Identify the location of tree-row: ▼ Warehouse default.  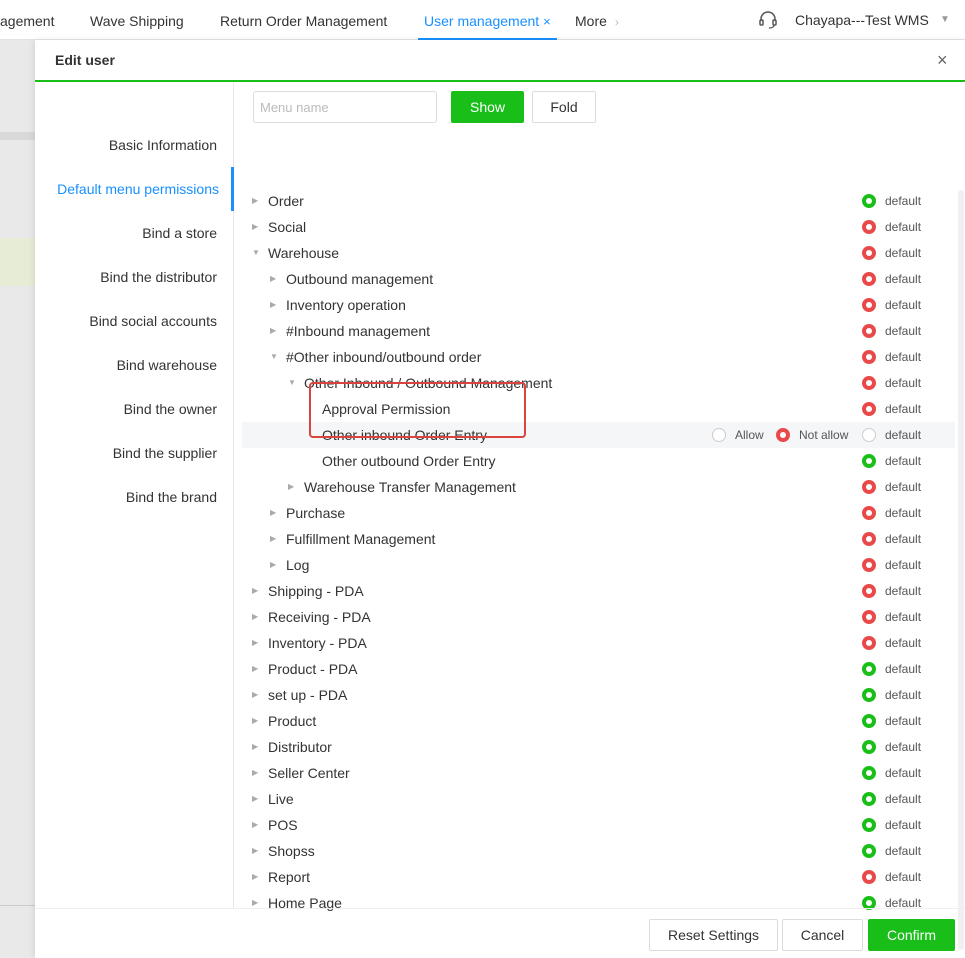
(598, 253).